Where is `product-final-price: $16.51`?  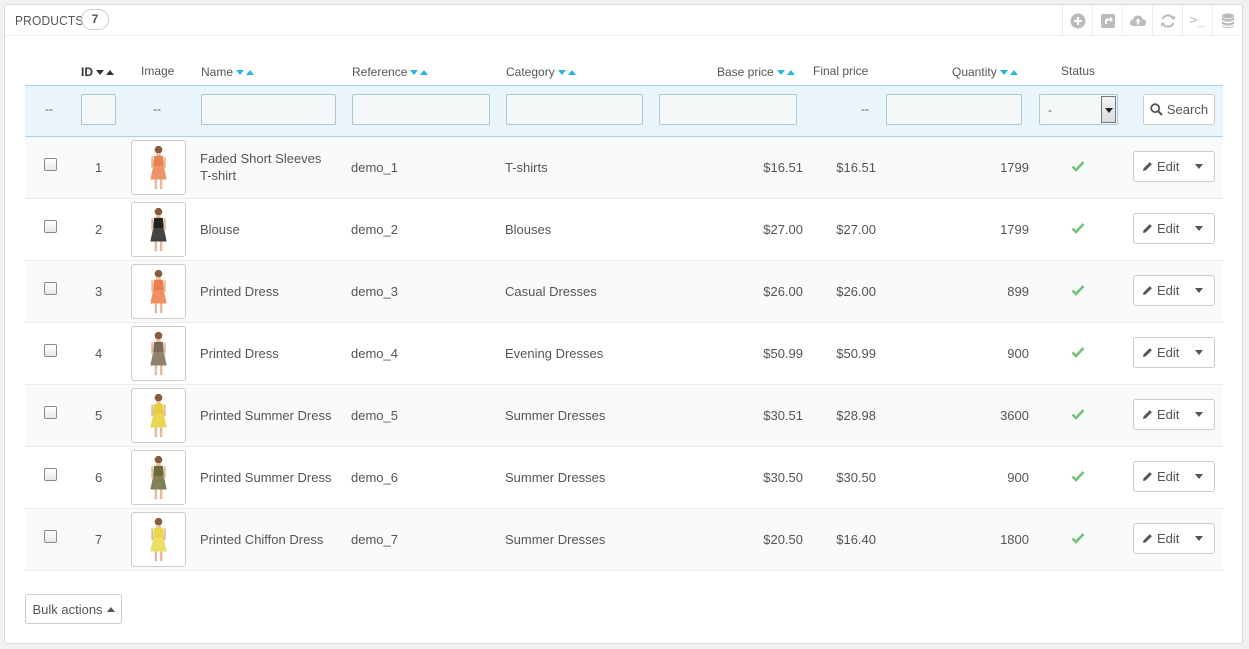 product-final-price: $16.51 is located at coordinates (856, 167).